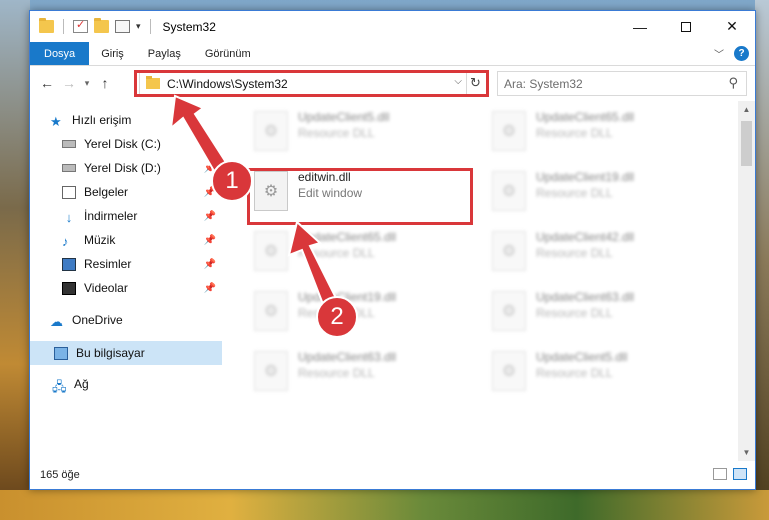 The width and height of the screenshot is (769, 520). I want to click on callout-badge-one: 1, so click(232, 181).